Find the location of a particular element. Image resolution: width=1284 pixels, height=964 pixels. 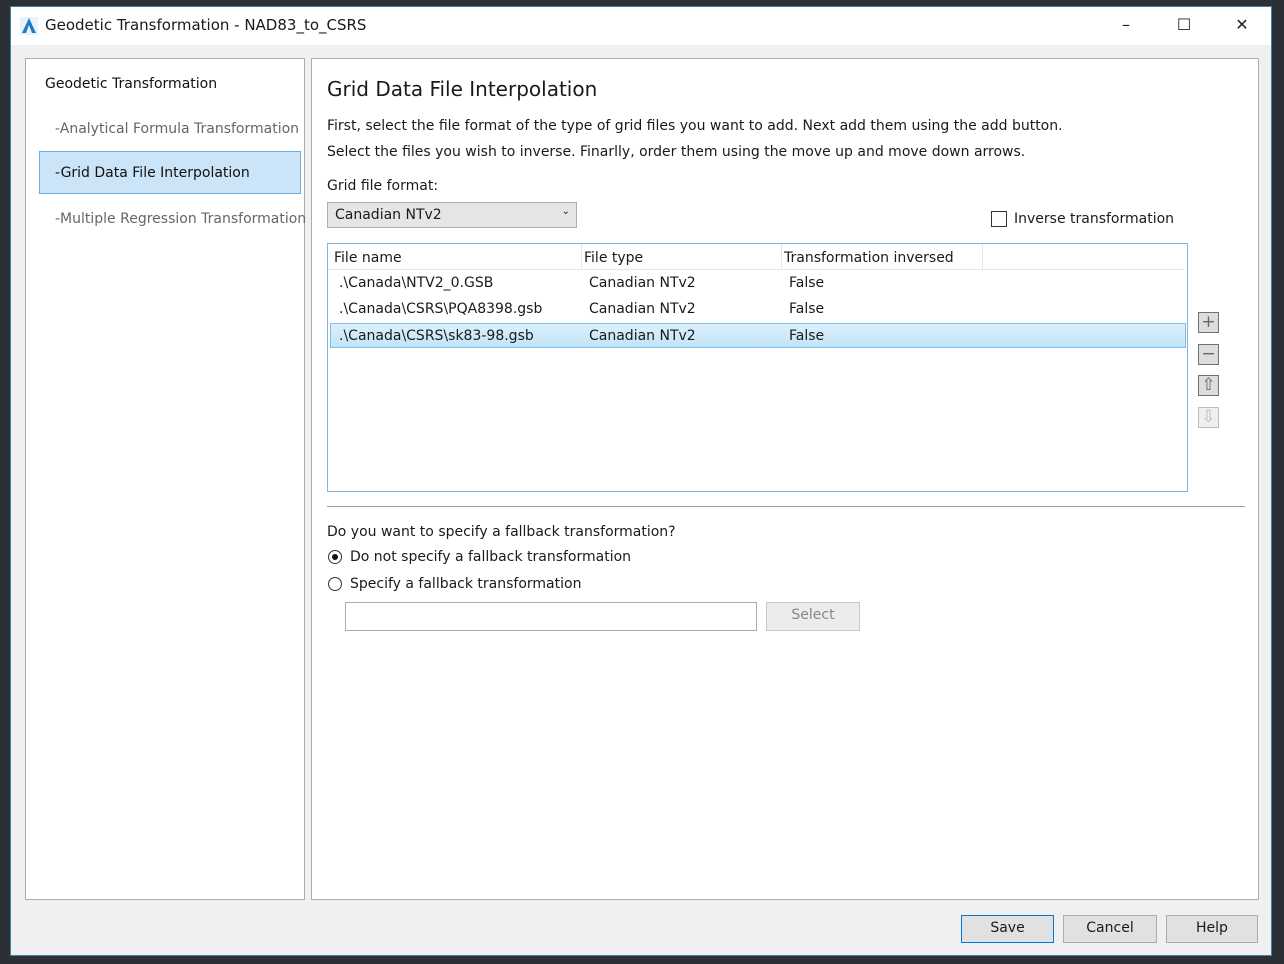

sidebar-heading: Geodetic Transformation is located at coordinates (131, 84).